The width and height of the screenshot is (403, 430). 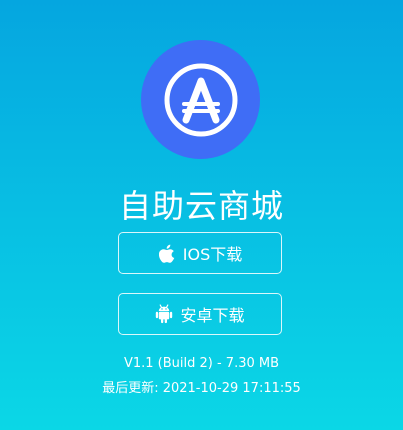 What do you see at coordinates (201, 363) in the screenshot?
I see `version-info: V1.1 (Build 2) - 7.30 MB` at bounding box center [201, 363].